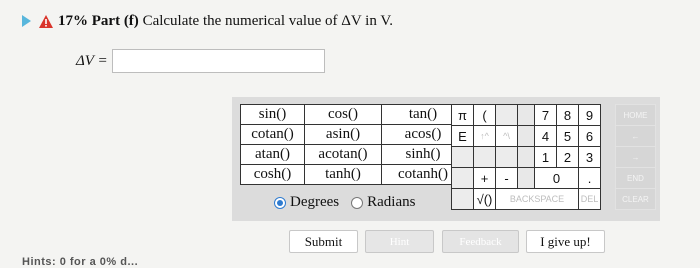 Image resolution: width=700 pixels, height=268 pixels. Describe the element at coordinates (484, 199) in the screenshot. I see `sqrt-key: √()` at that location.